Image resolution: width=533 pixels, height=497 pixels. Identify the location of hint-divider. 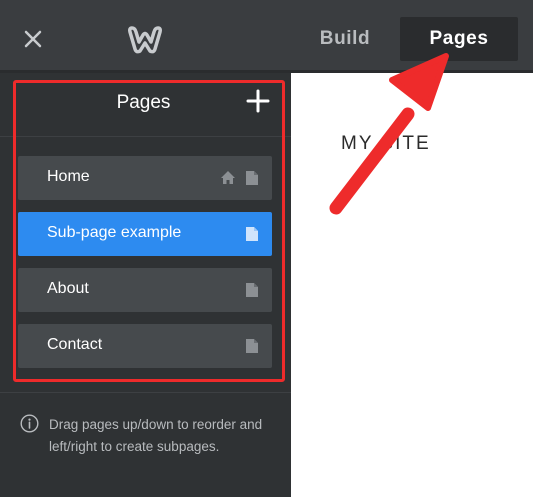
(145, 392).